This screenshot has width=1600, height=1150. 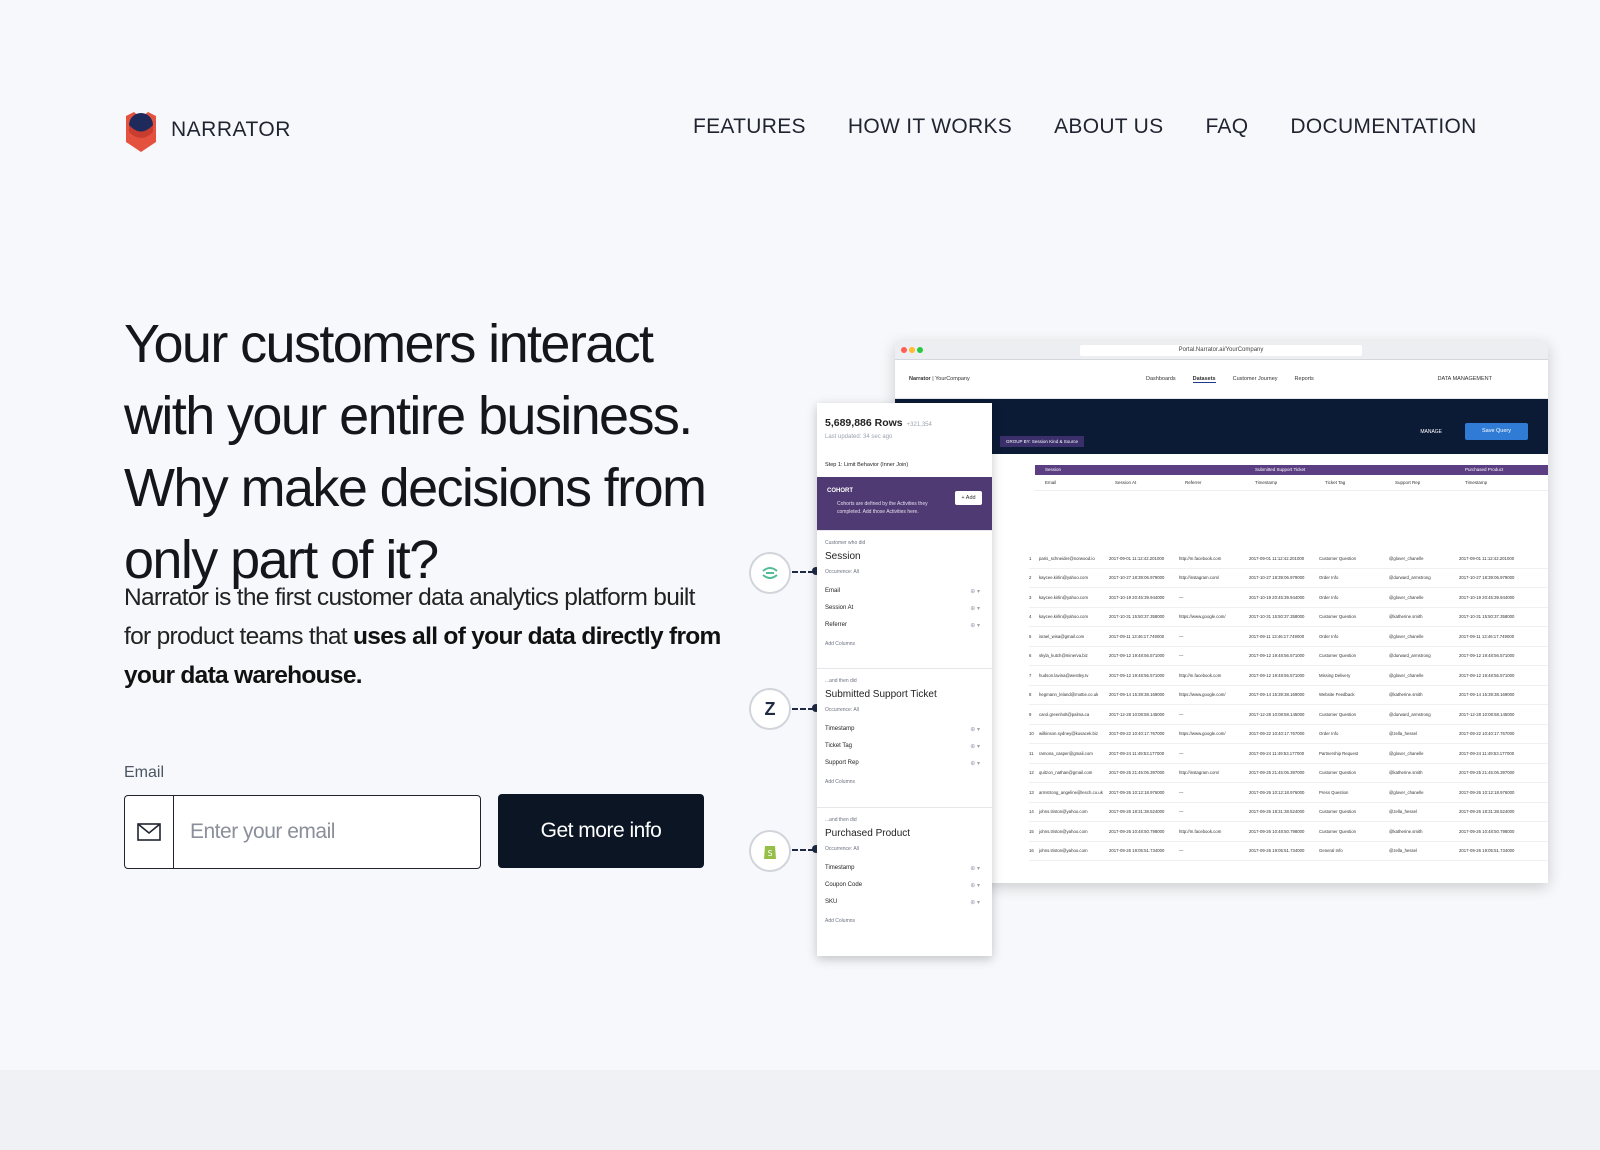 I want to click on table-cell: @zella_hessel, so click(x=1403, y=812).